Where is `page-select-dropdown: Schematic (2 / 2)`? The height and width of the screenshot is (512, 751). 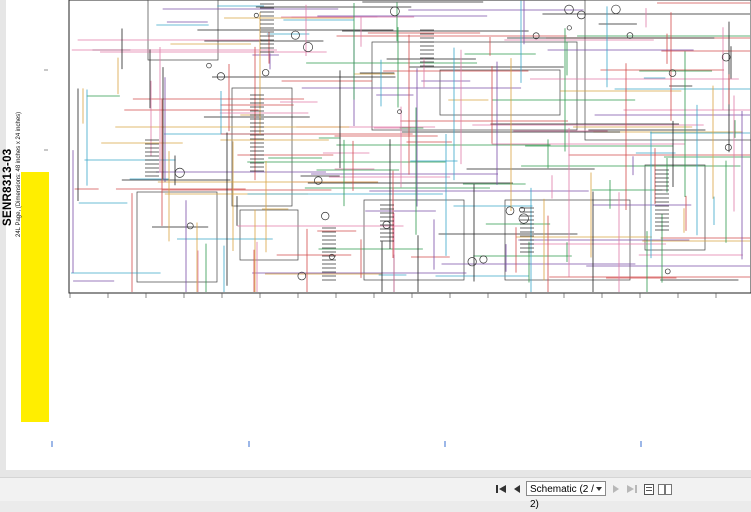
page-select-dropdown: Schematic (2 / 2) is located at coordinates (566, 495).